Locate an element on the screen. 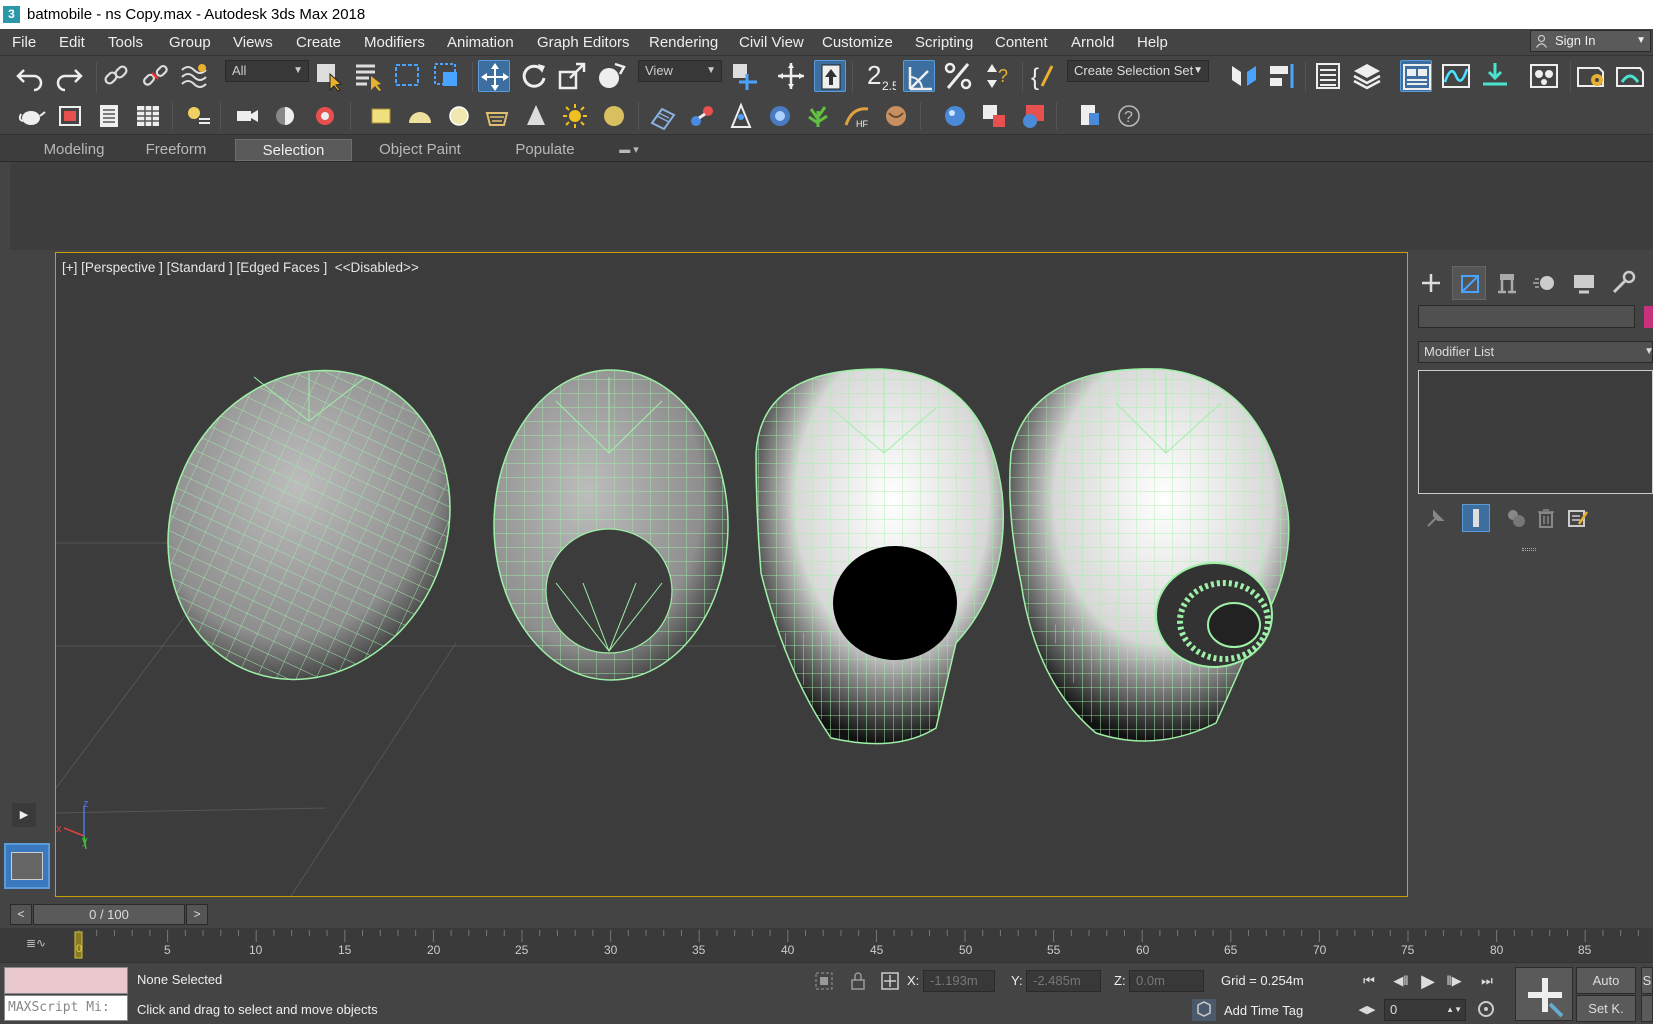 Image resolution: width=1653 pixels, height=1024 pixels. cloth-icon is located at coordinates (896, 116).